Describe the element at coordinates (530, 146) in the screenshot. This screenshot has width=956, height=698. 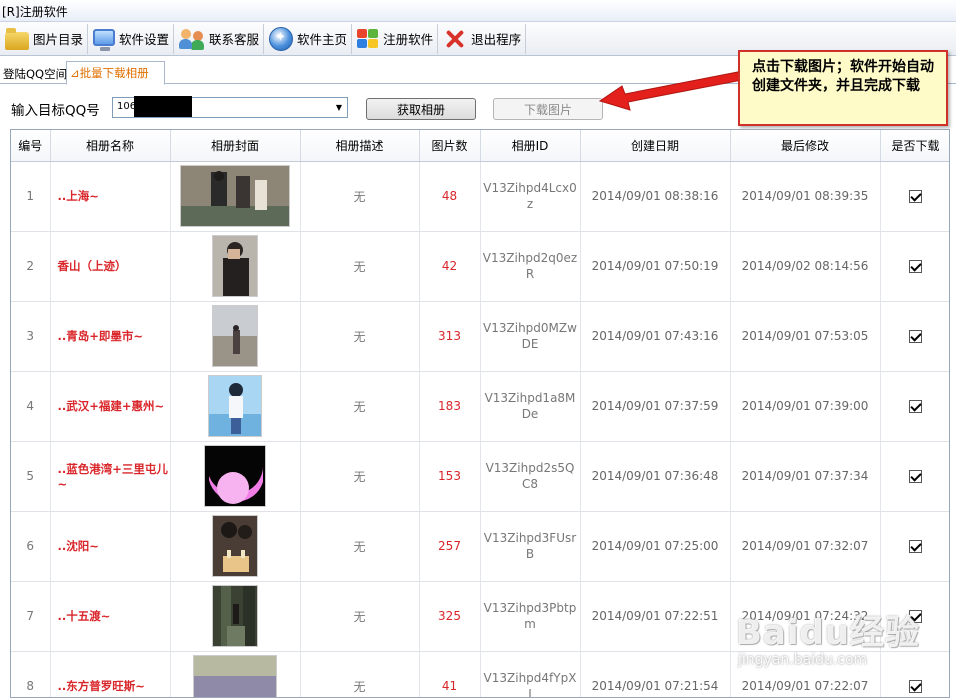
I see `column-header: 相册ID` at that location.